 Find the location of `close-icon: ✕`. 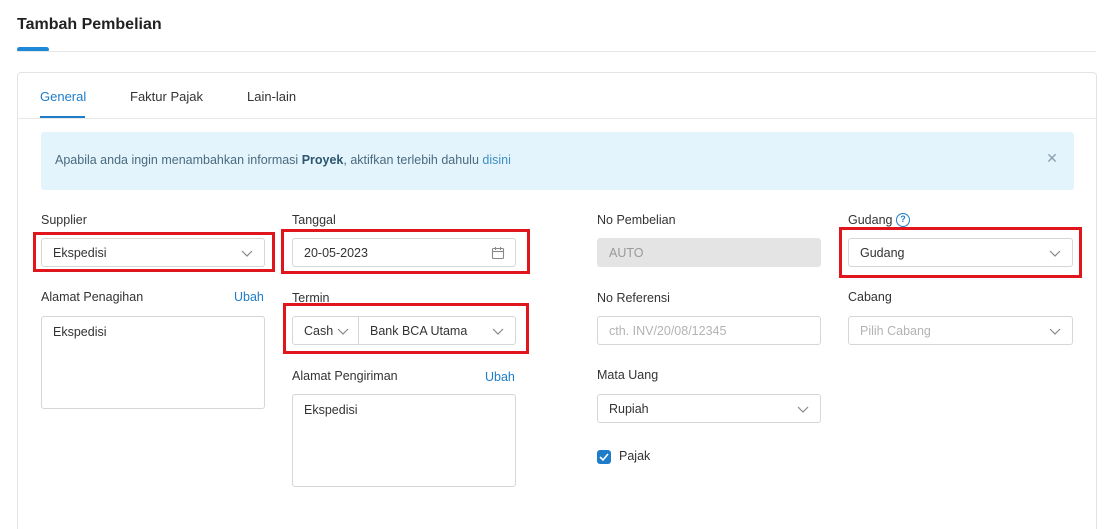

close-icon: ✕ is located at coordinates (1052, 158).